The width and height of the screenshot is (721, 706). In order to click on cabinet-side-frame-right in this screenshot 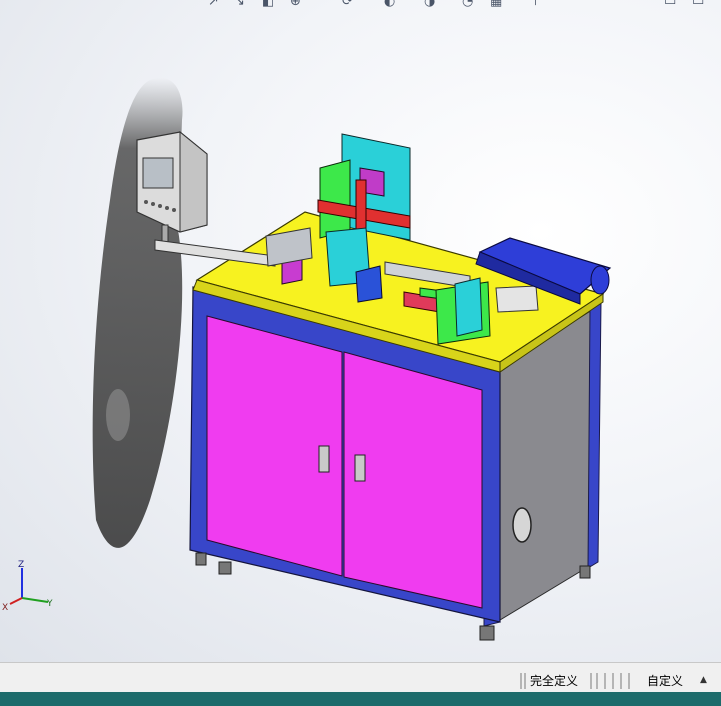, I will do `click(594, 435)`.